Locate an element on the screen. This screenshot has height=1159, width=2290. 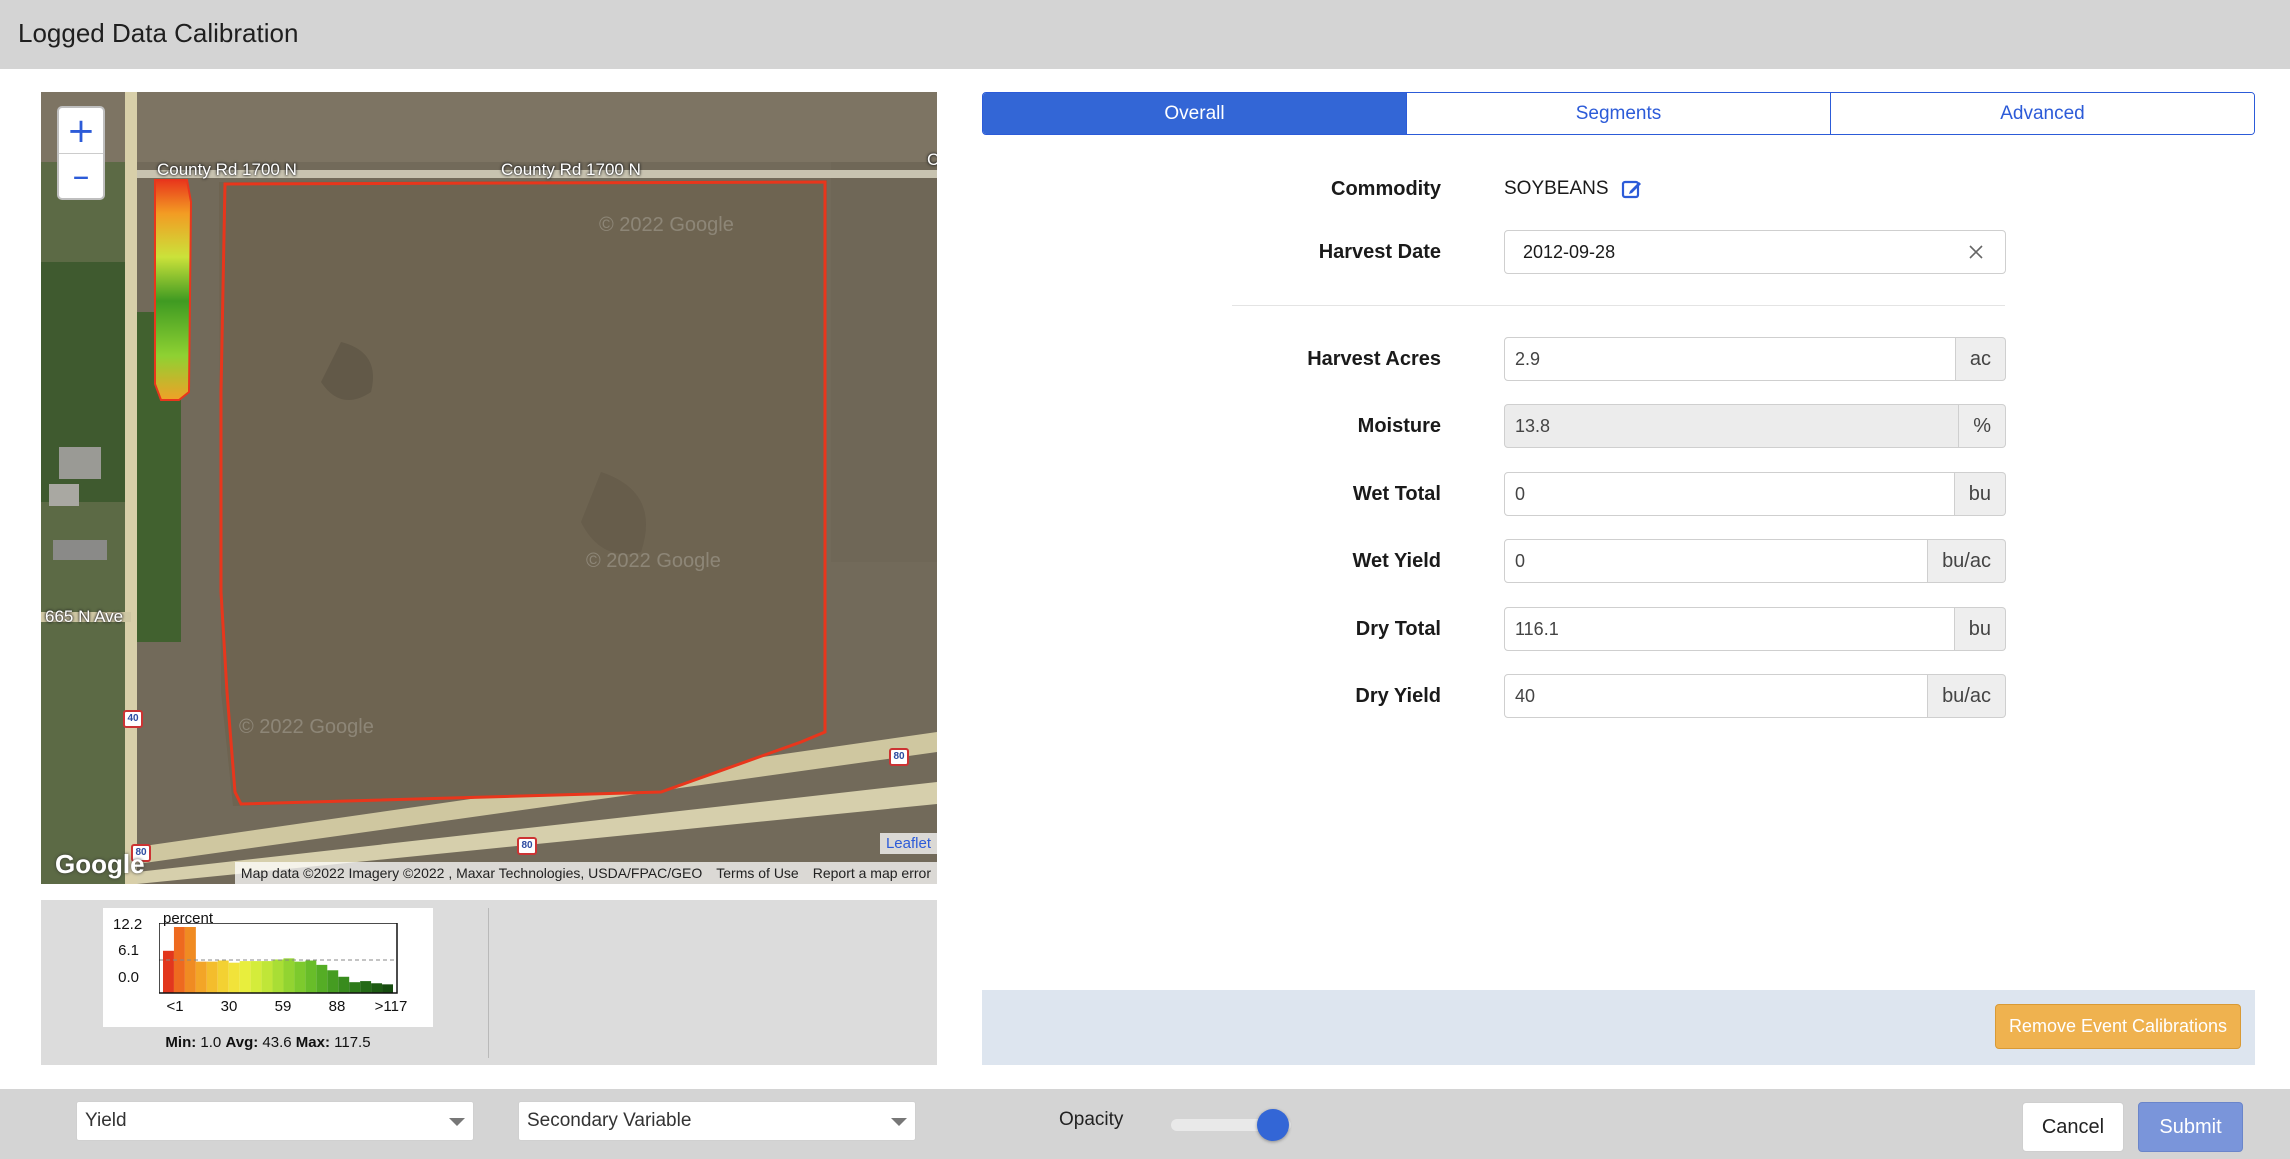
zoom-in-button: + is located at coordinates (81, 130).